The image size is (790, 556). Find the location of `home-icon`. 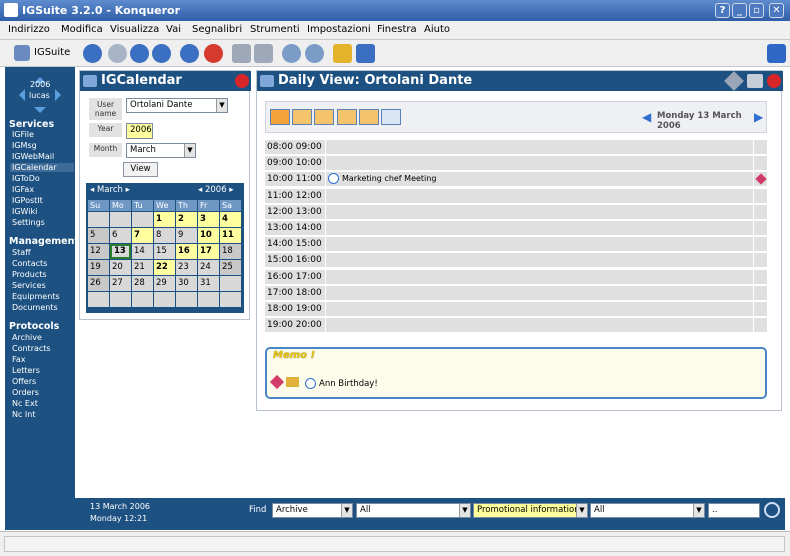

home-icon is located at coordinates (161, 53).